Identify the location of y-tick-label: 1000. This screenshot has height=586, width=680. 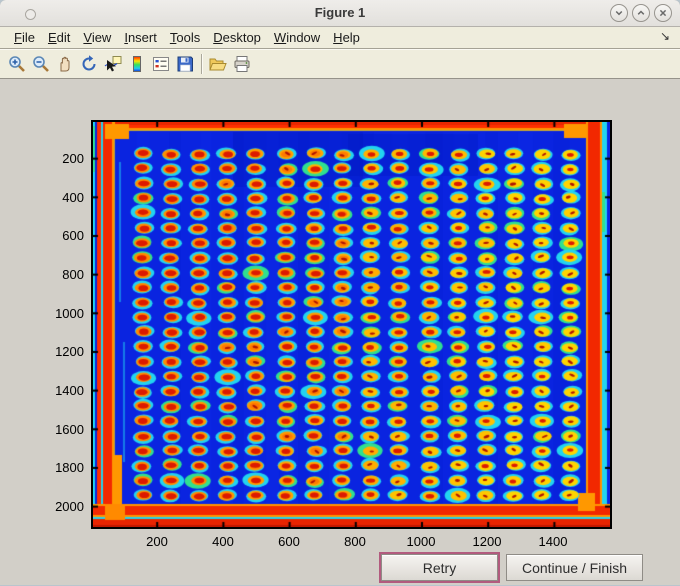
(69, 313).